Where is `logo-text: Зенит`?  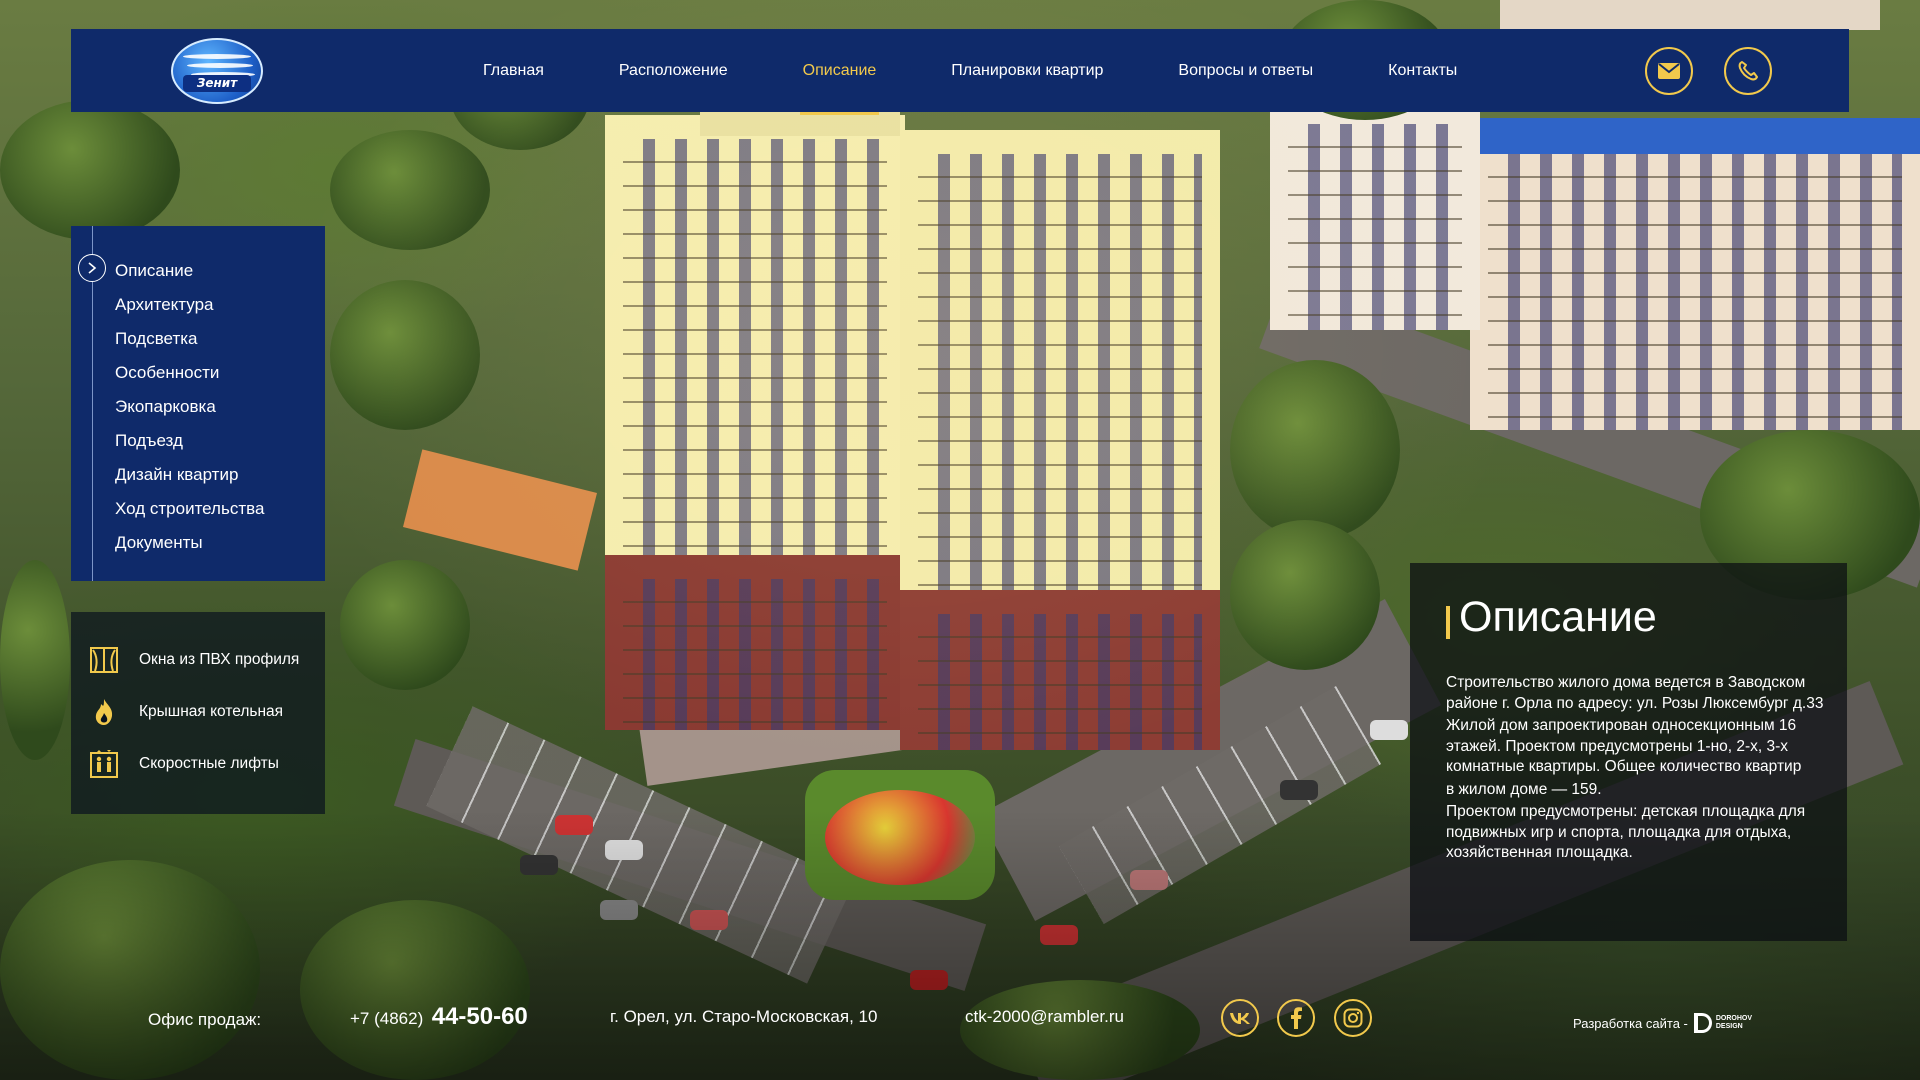
logo-text: Зенит is located at coordinates (217, 83).